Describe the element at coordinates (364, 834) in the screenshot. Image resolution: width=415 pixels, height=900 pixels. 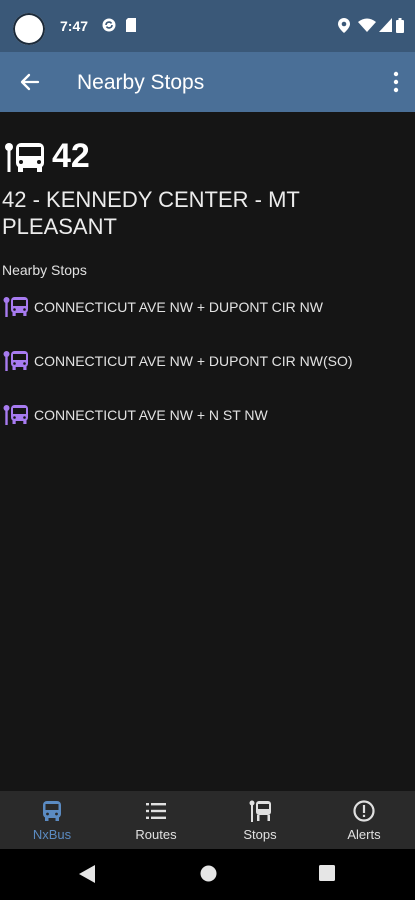
I see `nav-label: Alerts` at that location.